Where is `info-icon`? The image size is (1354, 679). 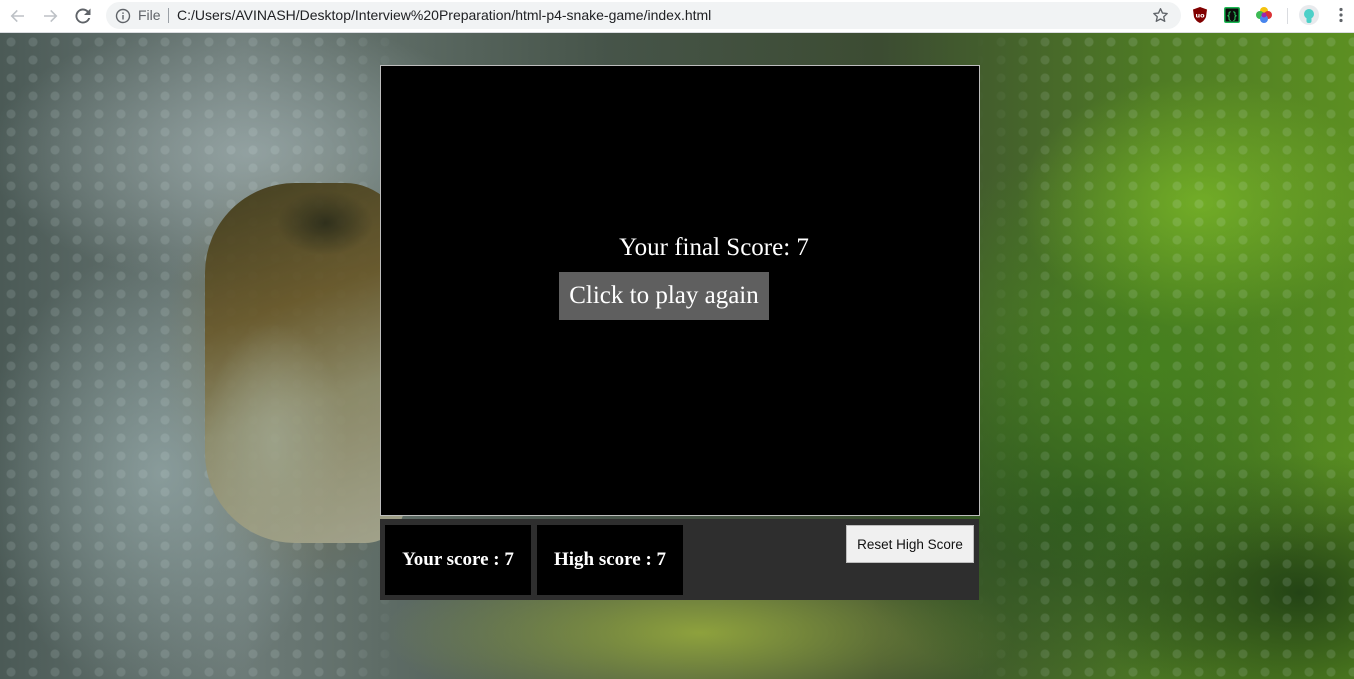
info-icon is located at coordinates (123, 16).